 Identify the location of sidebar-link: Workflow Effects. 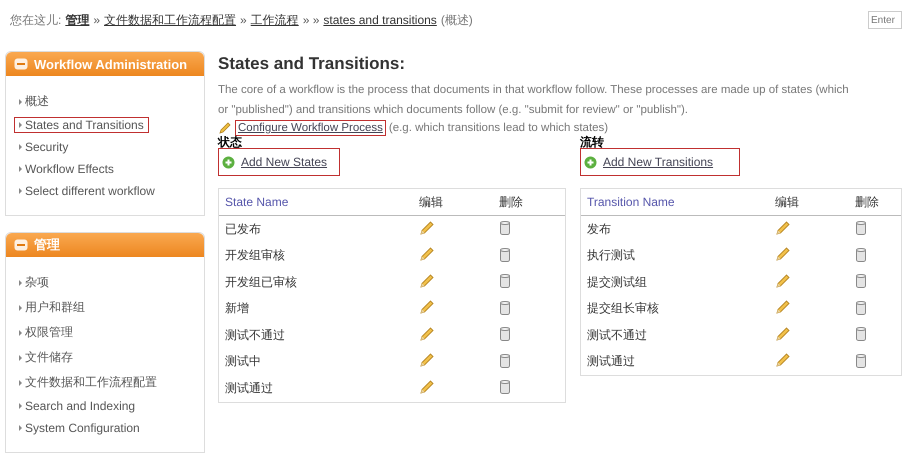
(66, 169).